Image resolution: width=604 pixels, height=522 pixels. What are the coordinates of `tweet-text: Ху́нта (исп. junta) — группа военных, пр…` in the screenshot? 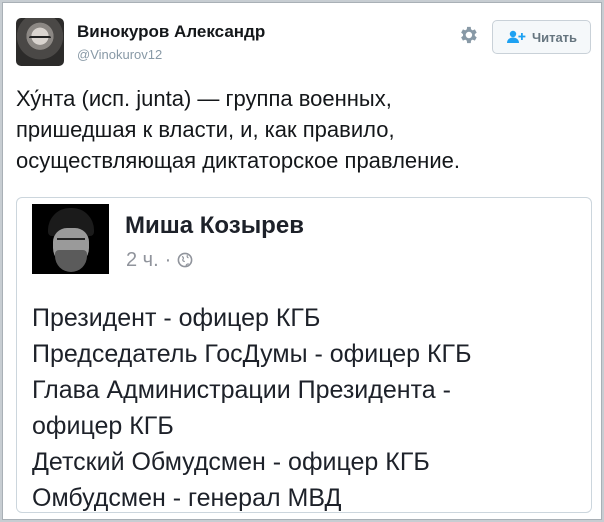 It's located at (238, 129).